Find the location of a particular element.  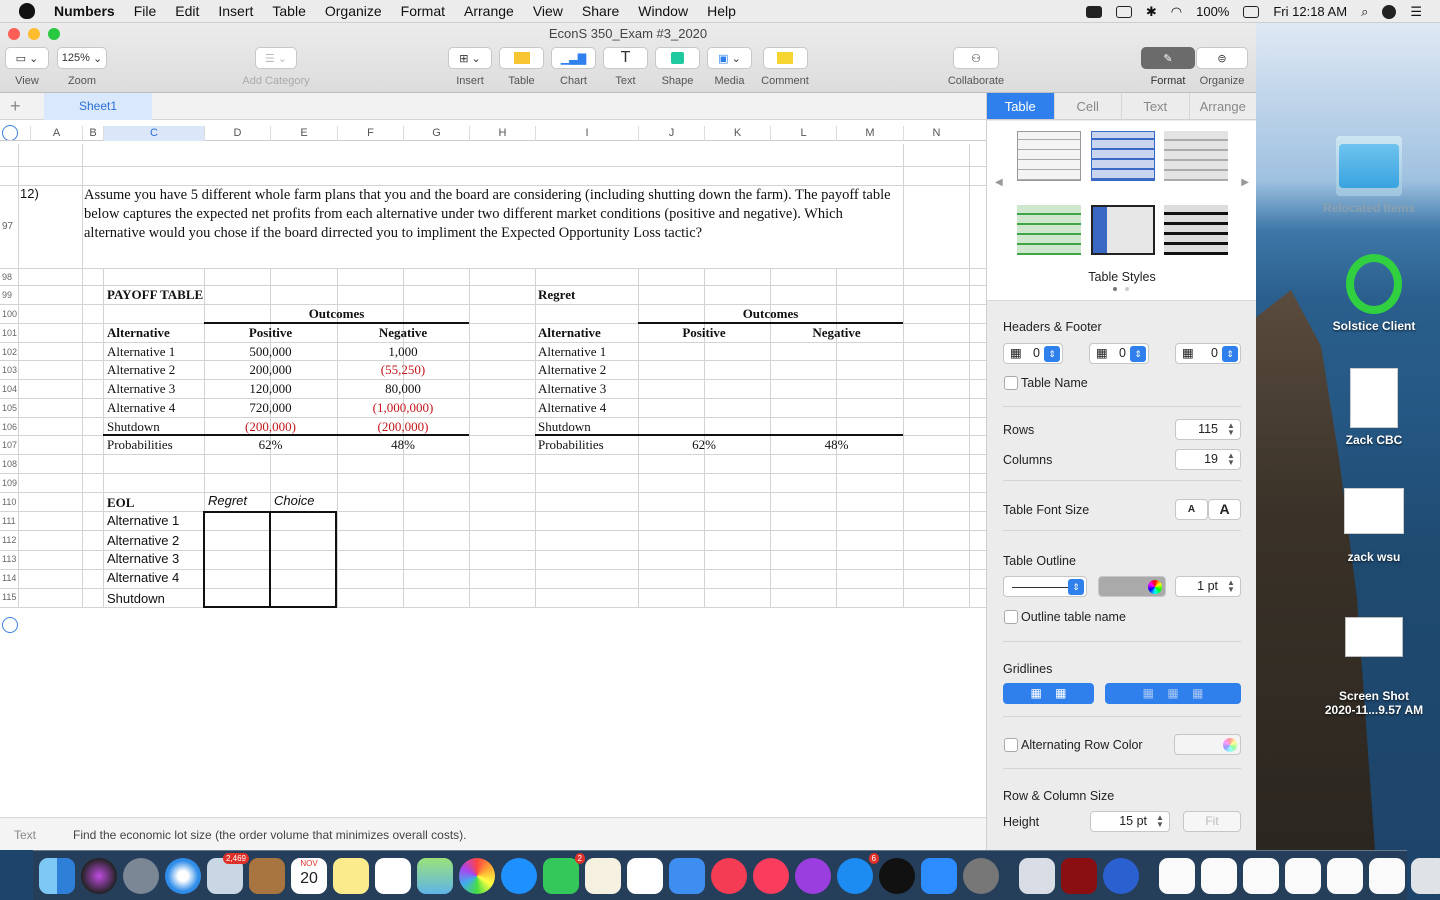

launchpad-icon is located at coordinates (141, 875).